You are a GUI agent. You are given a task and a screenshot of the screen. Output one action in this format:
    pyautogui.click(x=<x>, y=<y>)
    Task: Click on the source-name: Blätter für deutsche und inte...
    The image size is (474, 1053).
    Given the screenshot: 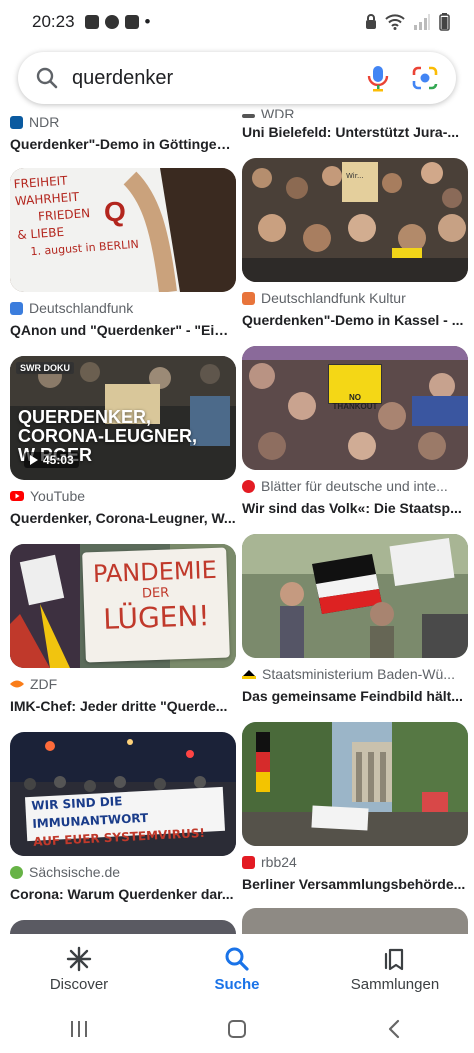 What is the action you would take?
    pyautogui.click(x=354, y=486)
    